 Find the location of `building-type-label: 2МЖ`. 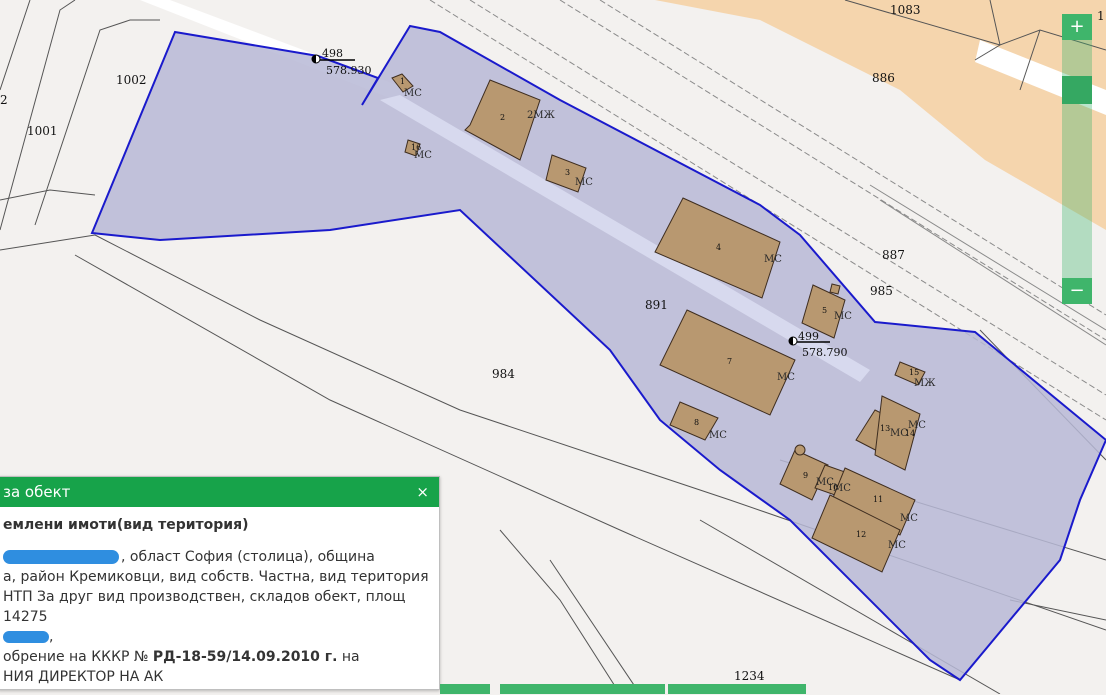

building-type-label: 2МЖ is located at coordinates (541, 115).